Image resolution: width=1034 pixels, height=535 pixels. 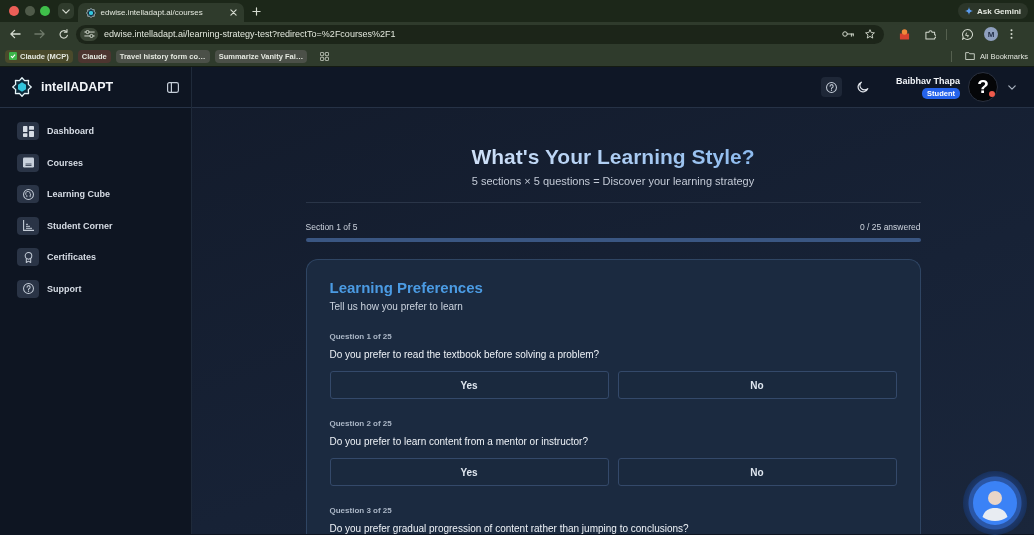 What do you see at coordinates (28, 162) in the screenshot?
I see `book-icon` at bounding box center [28, 162].